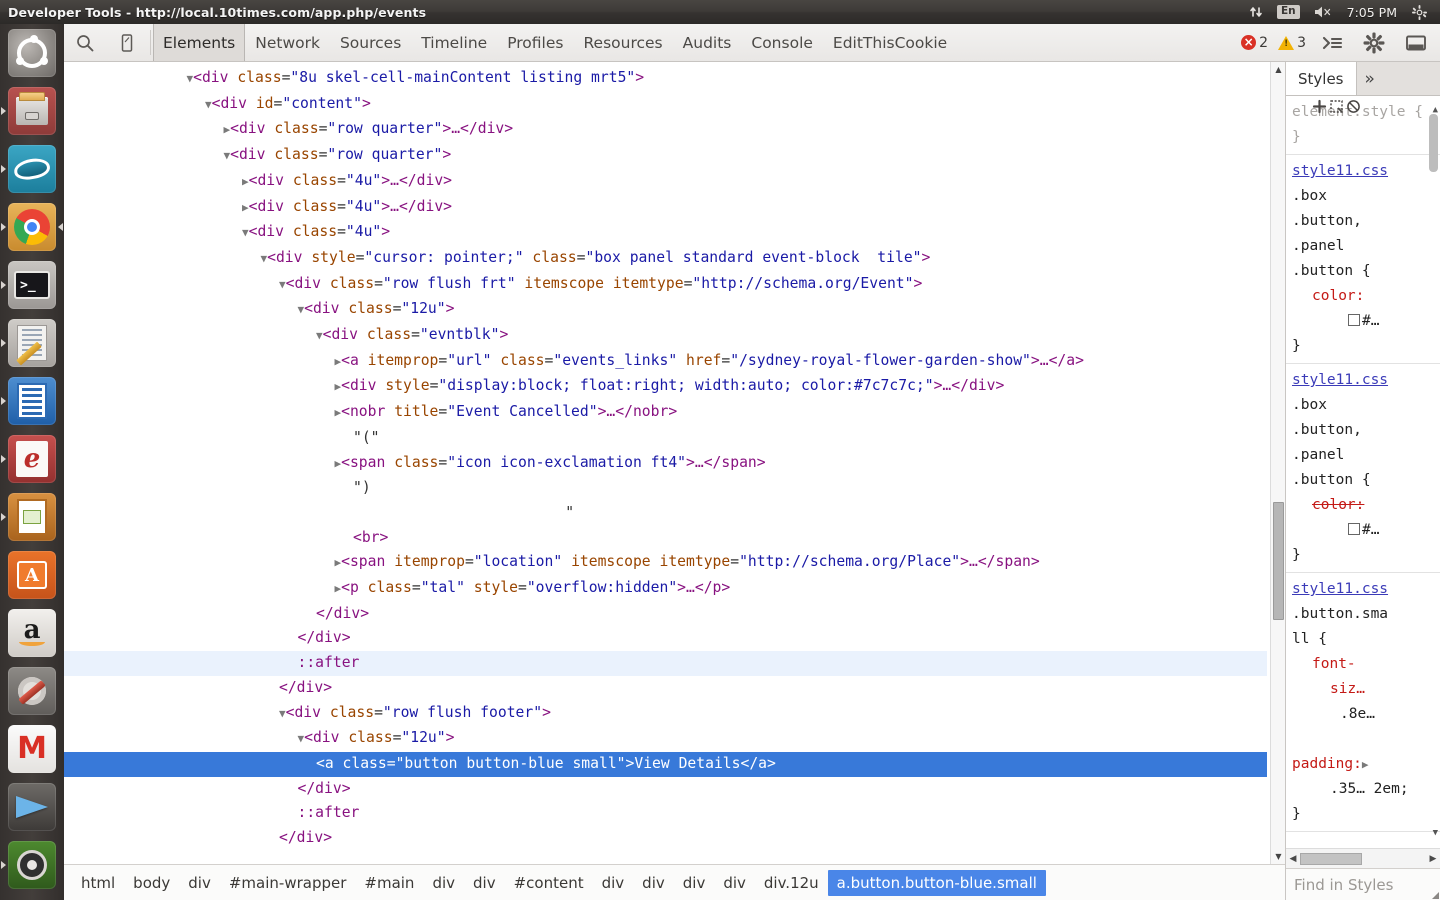 This screenshot has width=1440, height=900. What do you see at coordinates (32, 169) in the screenshot?
I see `launcher-item-gwibber` at bounding box center [32, 169].